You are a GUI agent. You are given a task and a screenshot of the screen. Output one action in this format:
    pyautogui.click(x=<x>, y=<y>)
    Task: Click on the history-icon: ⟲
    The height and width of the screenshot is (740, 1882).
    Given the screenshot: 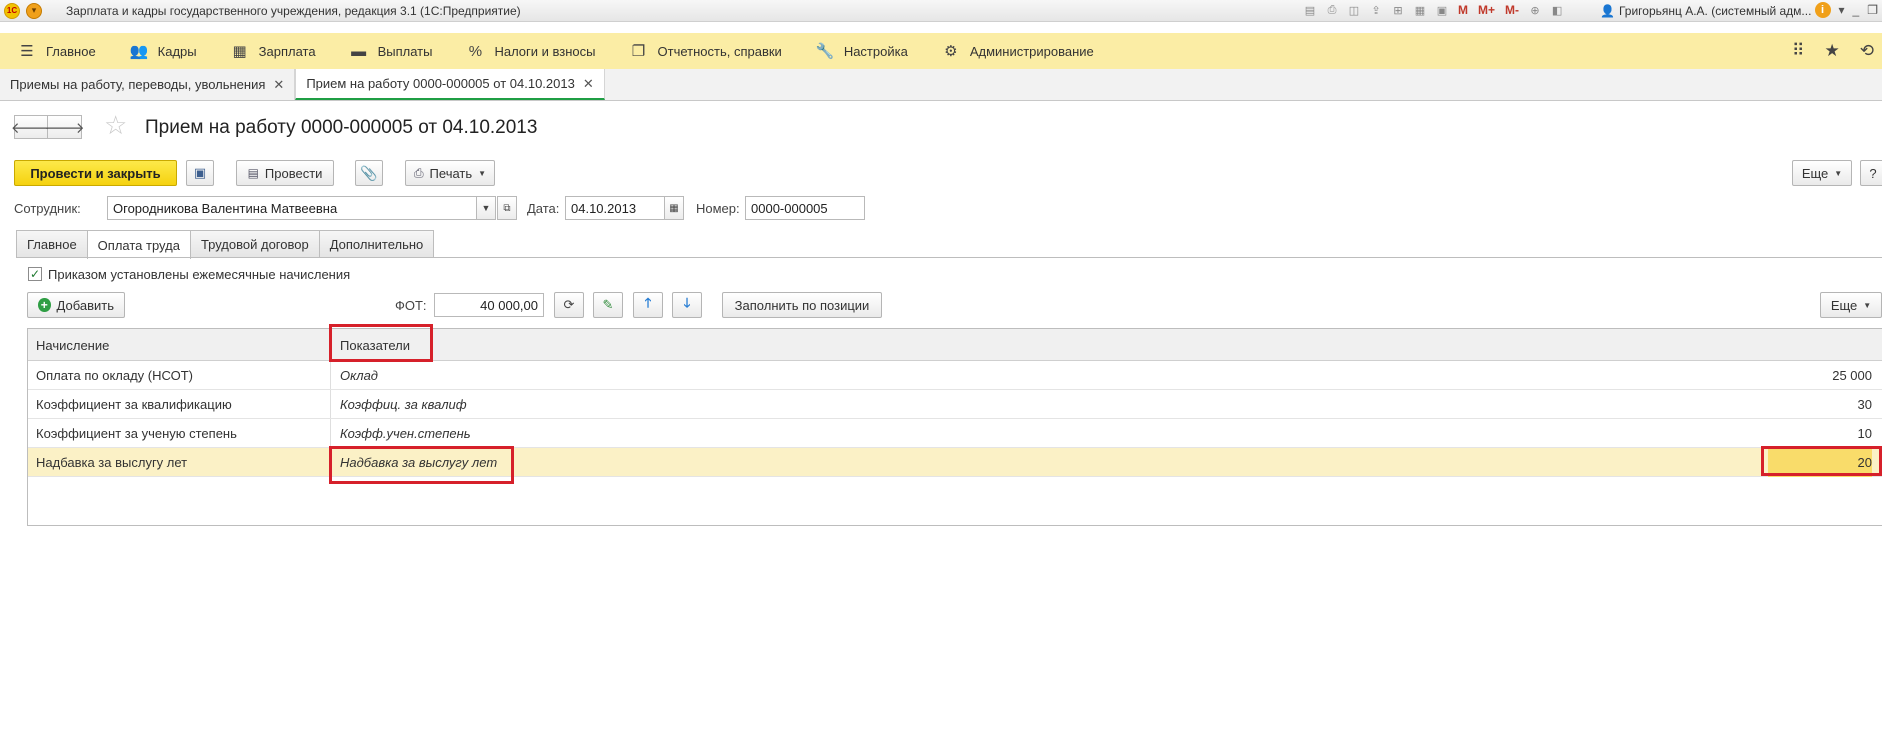 What is the action you would take?
    pyautogui.click(x=1867, y=51)
    